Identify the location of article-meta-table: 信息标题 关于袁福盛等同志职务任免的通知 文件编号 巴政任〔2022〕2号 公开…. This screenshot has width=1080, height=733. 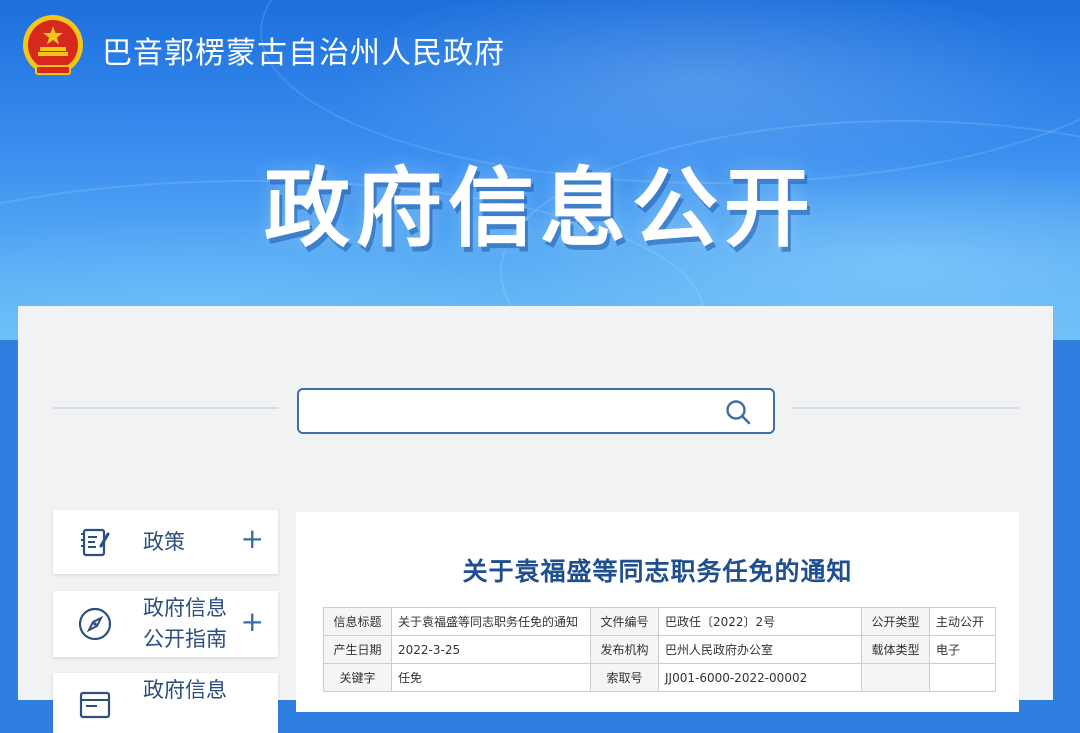
(659, 649).